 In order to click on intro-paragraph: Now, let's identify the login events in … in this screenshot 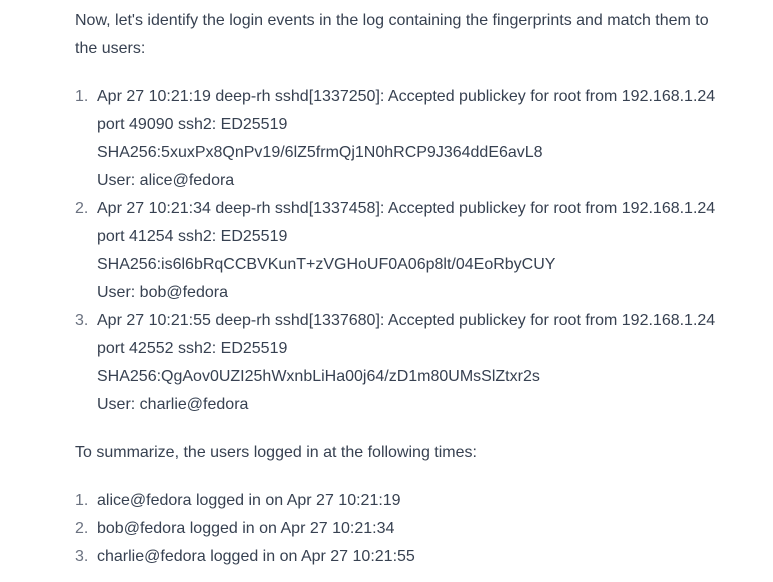, I will do `click(392, 34)`.